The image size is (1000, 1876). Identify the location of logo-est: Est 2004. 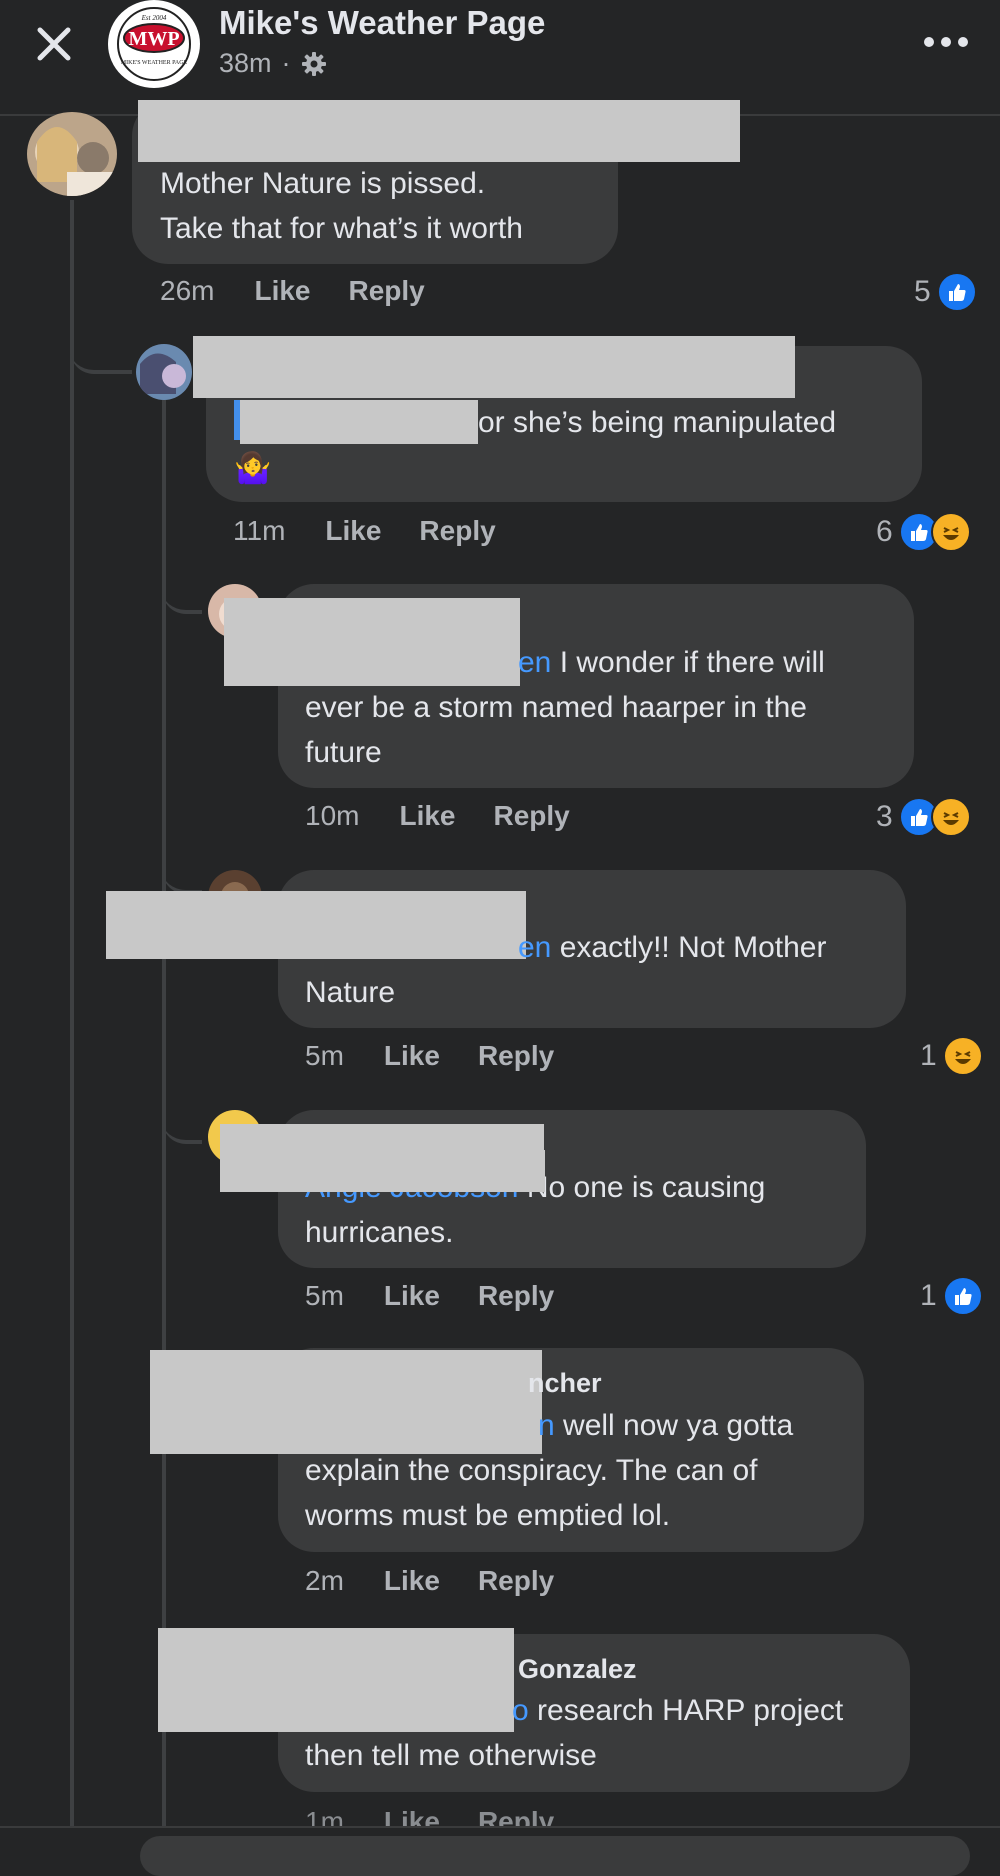
(154, 18).